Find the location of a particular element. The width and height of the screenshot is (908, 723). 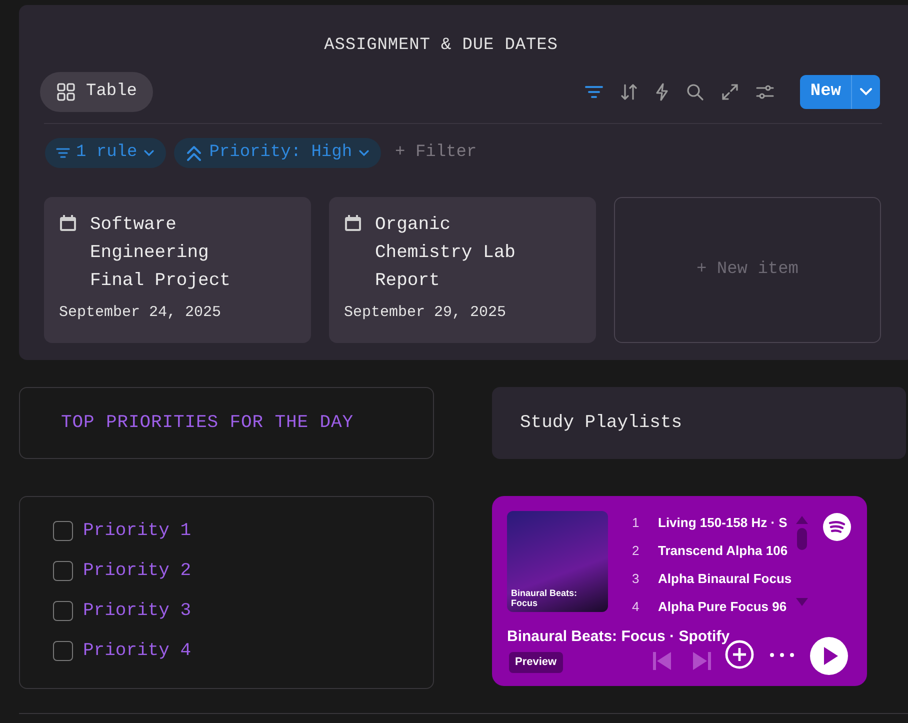

new-dropdown-button is located at coordinates (865, 91).